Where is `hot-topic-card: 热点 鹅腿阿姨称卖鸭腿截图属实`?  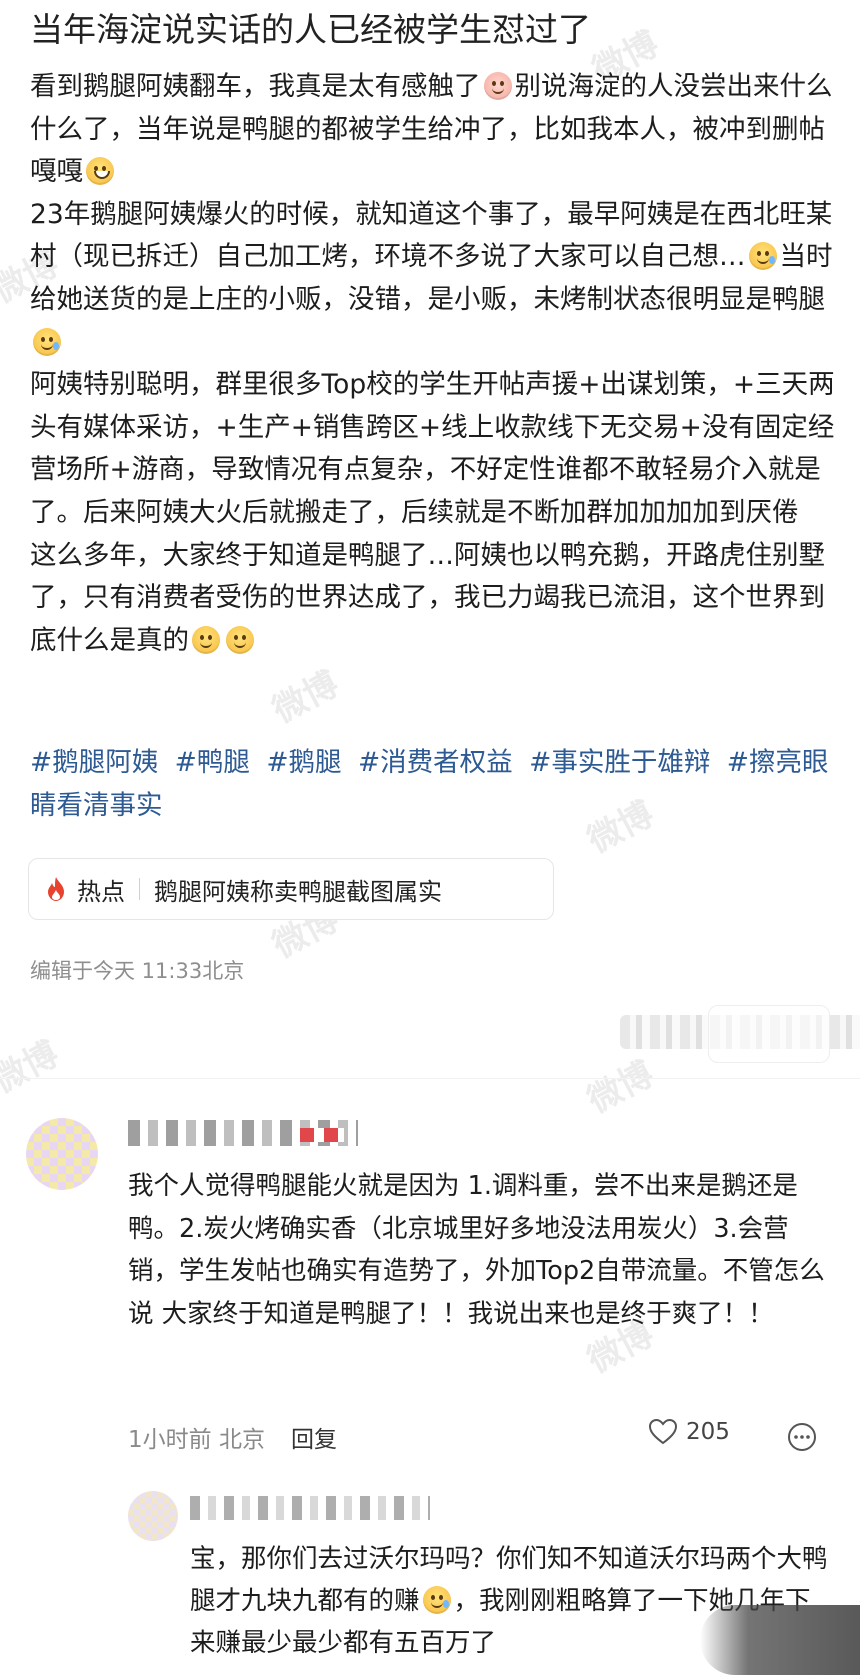
hot-topic-card: 热点 鹅腿阿姨称卖鸭腿截图属实 is located at coordinates (291, 889).